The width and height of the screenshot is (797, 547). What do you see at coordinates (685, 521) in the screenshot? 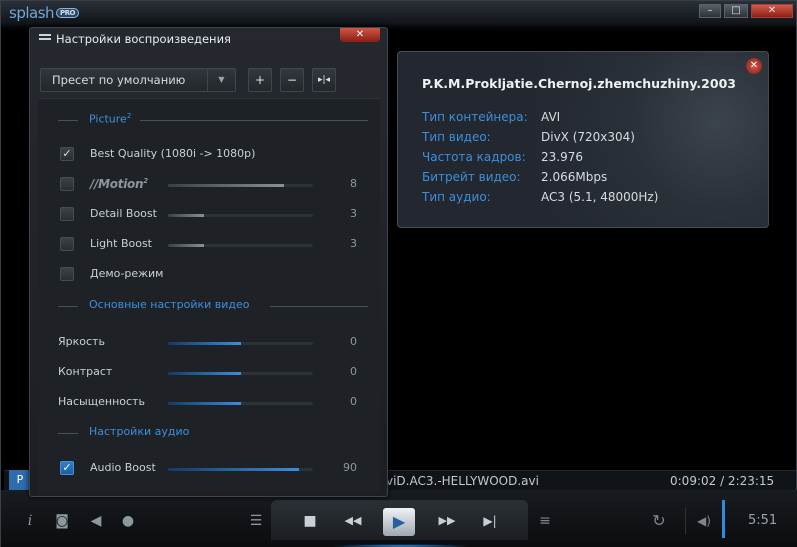
I see `volume-separator` at bounding box center [685, 521].